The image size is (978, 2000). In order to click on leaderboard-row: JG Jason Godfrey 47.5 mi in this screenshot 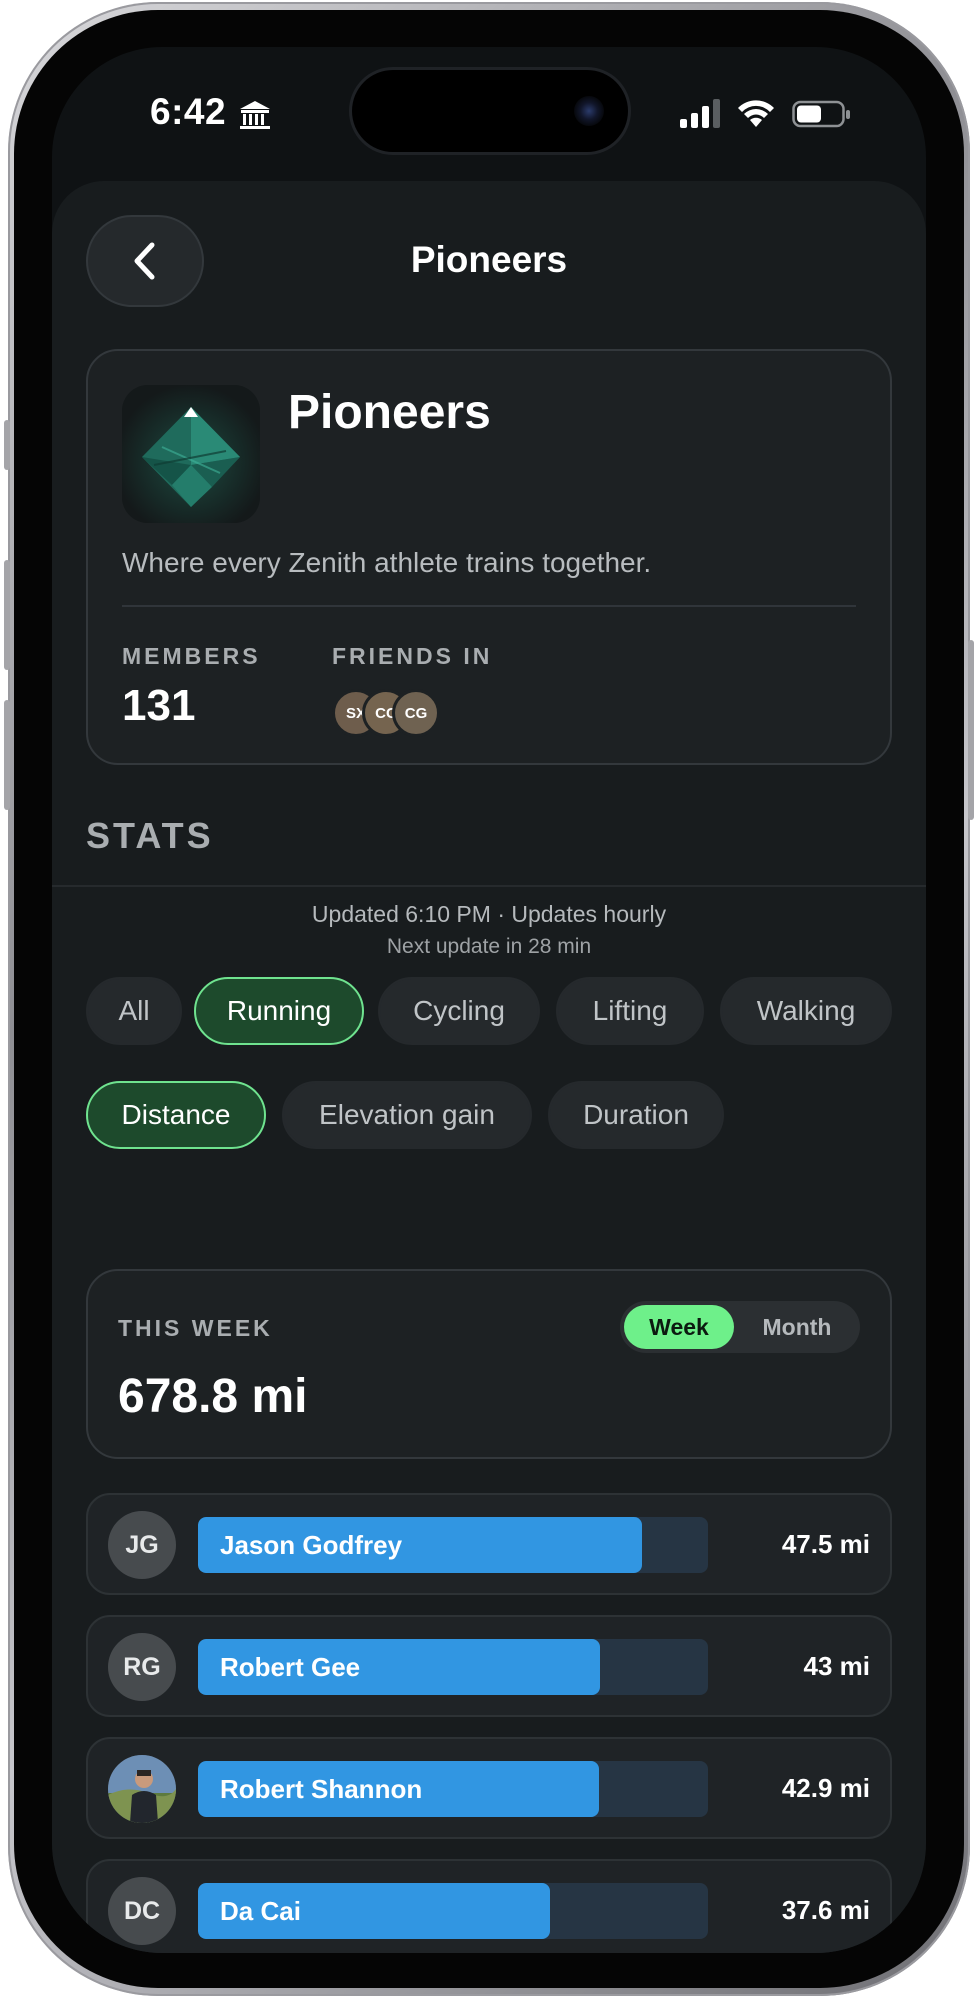, I will do `click(489, 1544)`.